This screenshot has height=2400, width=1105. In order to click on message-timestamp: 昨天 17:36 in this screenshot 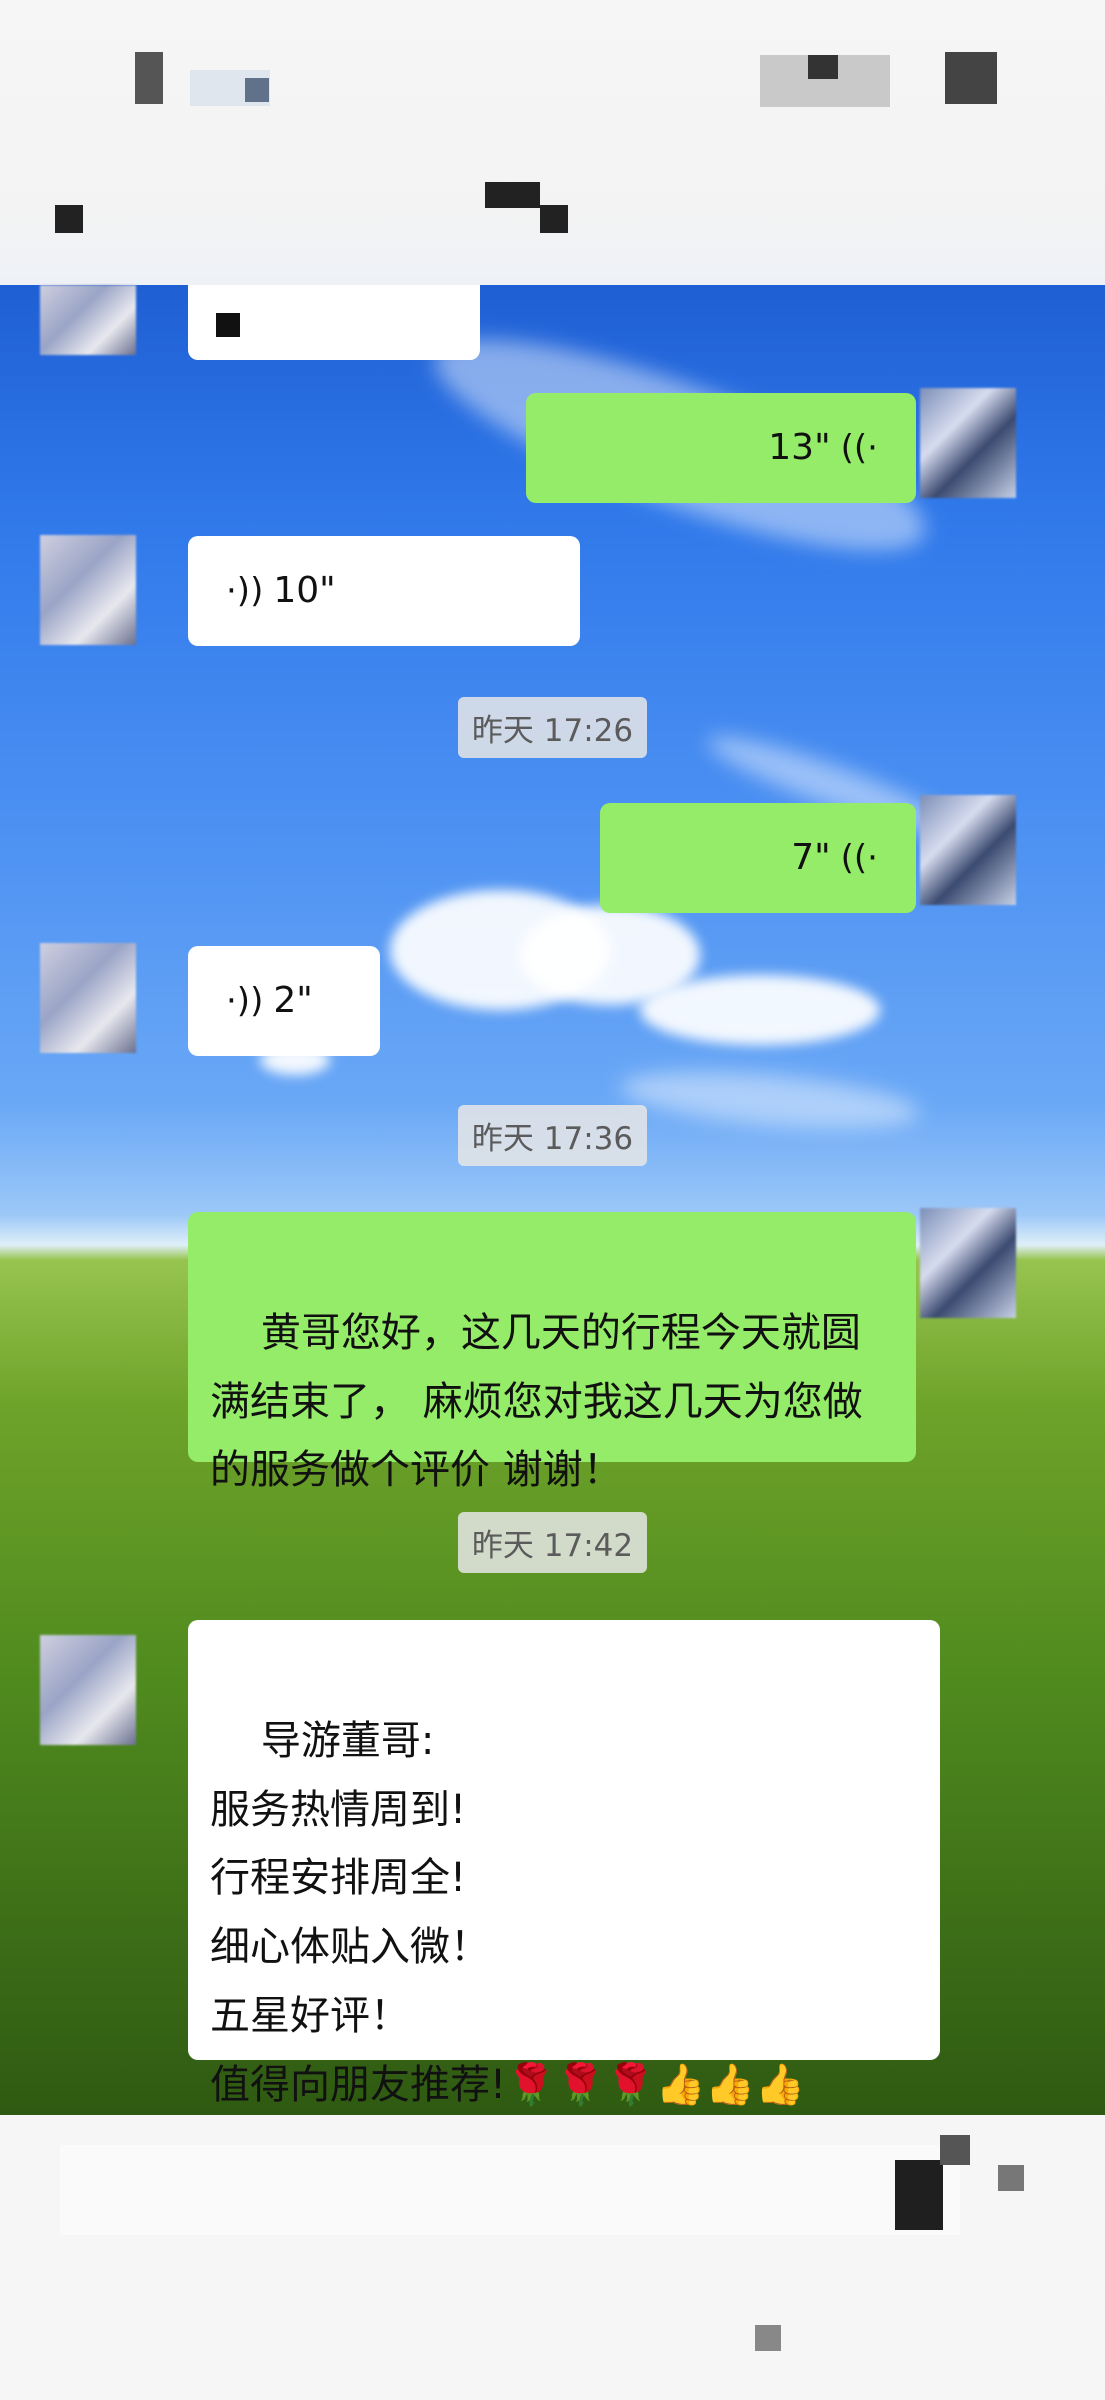, I will do `click(552, 1135)`.